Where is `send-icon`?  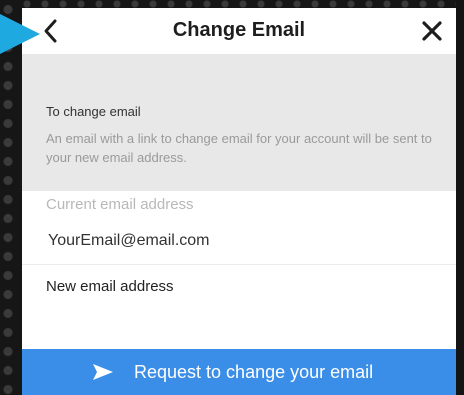
send-icon is located at coordinates (103, 372).